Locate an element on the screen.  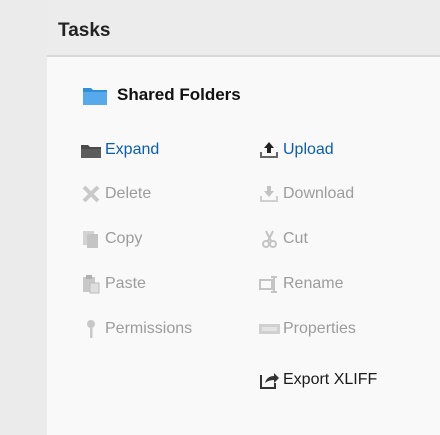
paste-icon is located at coordinates (91, 284).